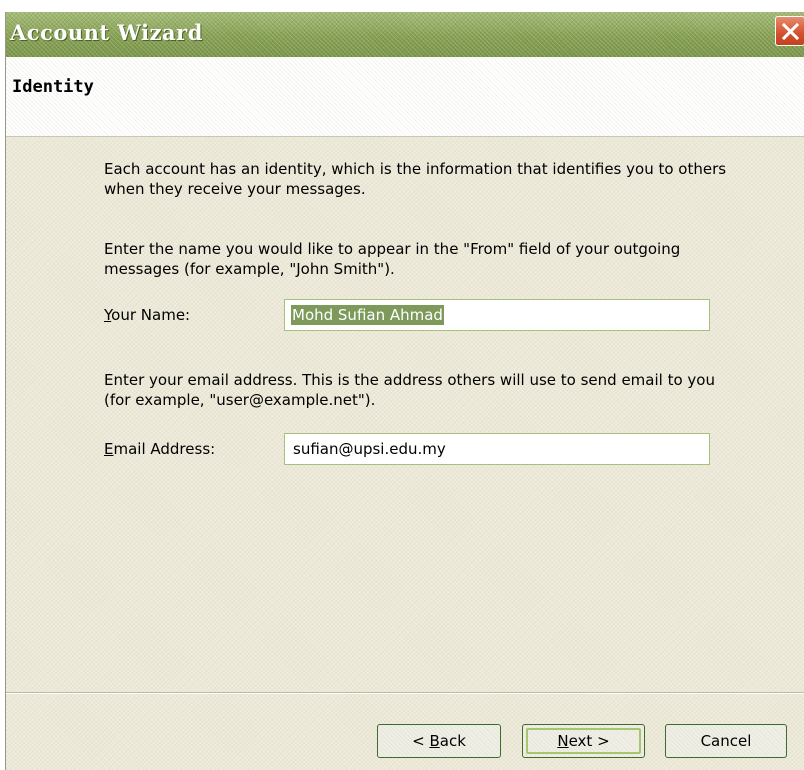  Describe the element at coordinates (405, 97) in the screenshot. I see `wizard-header: Identity` at that location.